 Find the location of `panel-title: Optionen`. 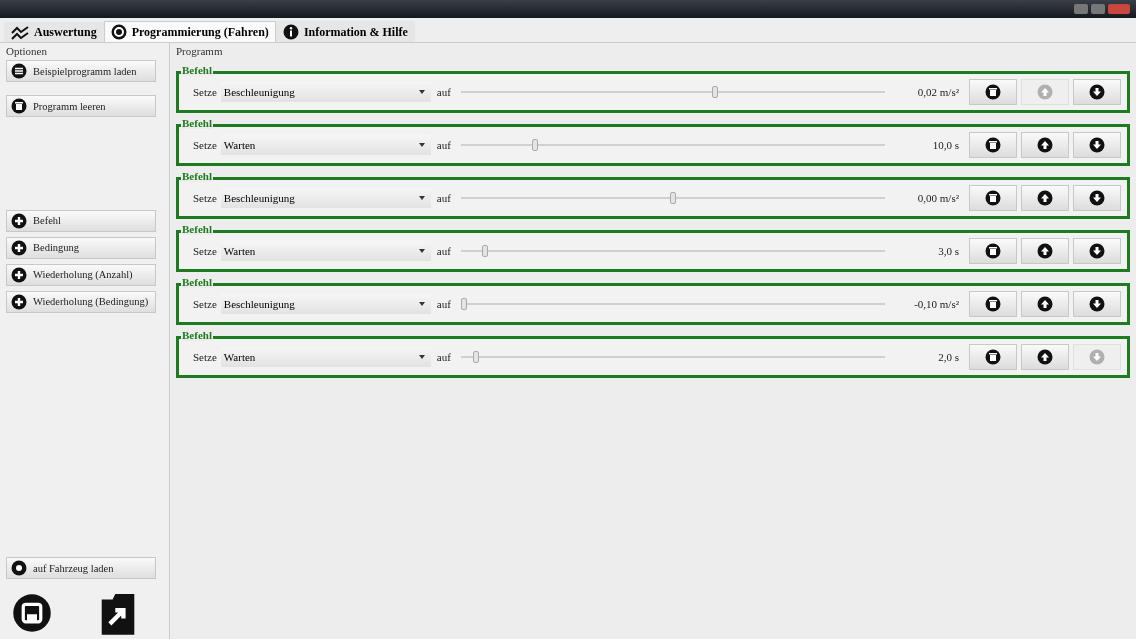

panel-title: Optionen is located at coordinates (27, 51).